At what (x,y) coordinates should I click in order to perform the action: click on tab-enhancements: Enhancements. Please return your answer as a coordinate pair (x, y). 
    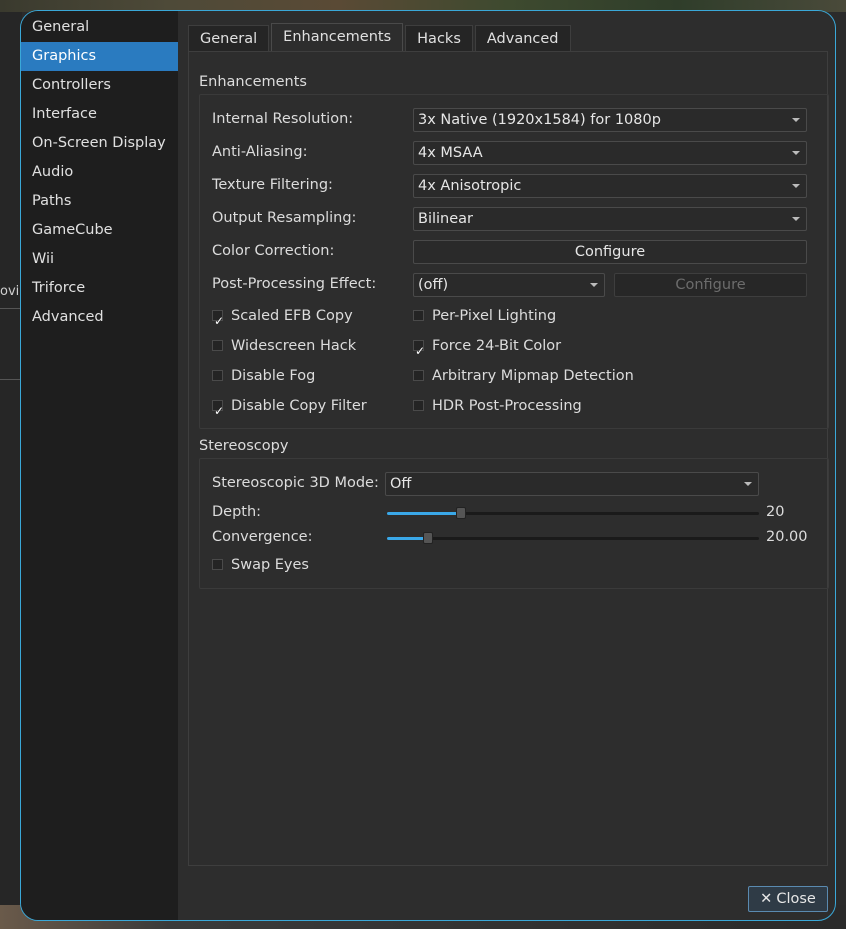
    Looking at the image, I should click on (337, 37).